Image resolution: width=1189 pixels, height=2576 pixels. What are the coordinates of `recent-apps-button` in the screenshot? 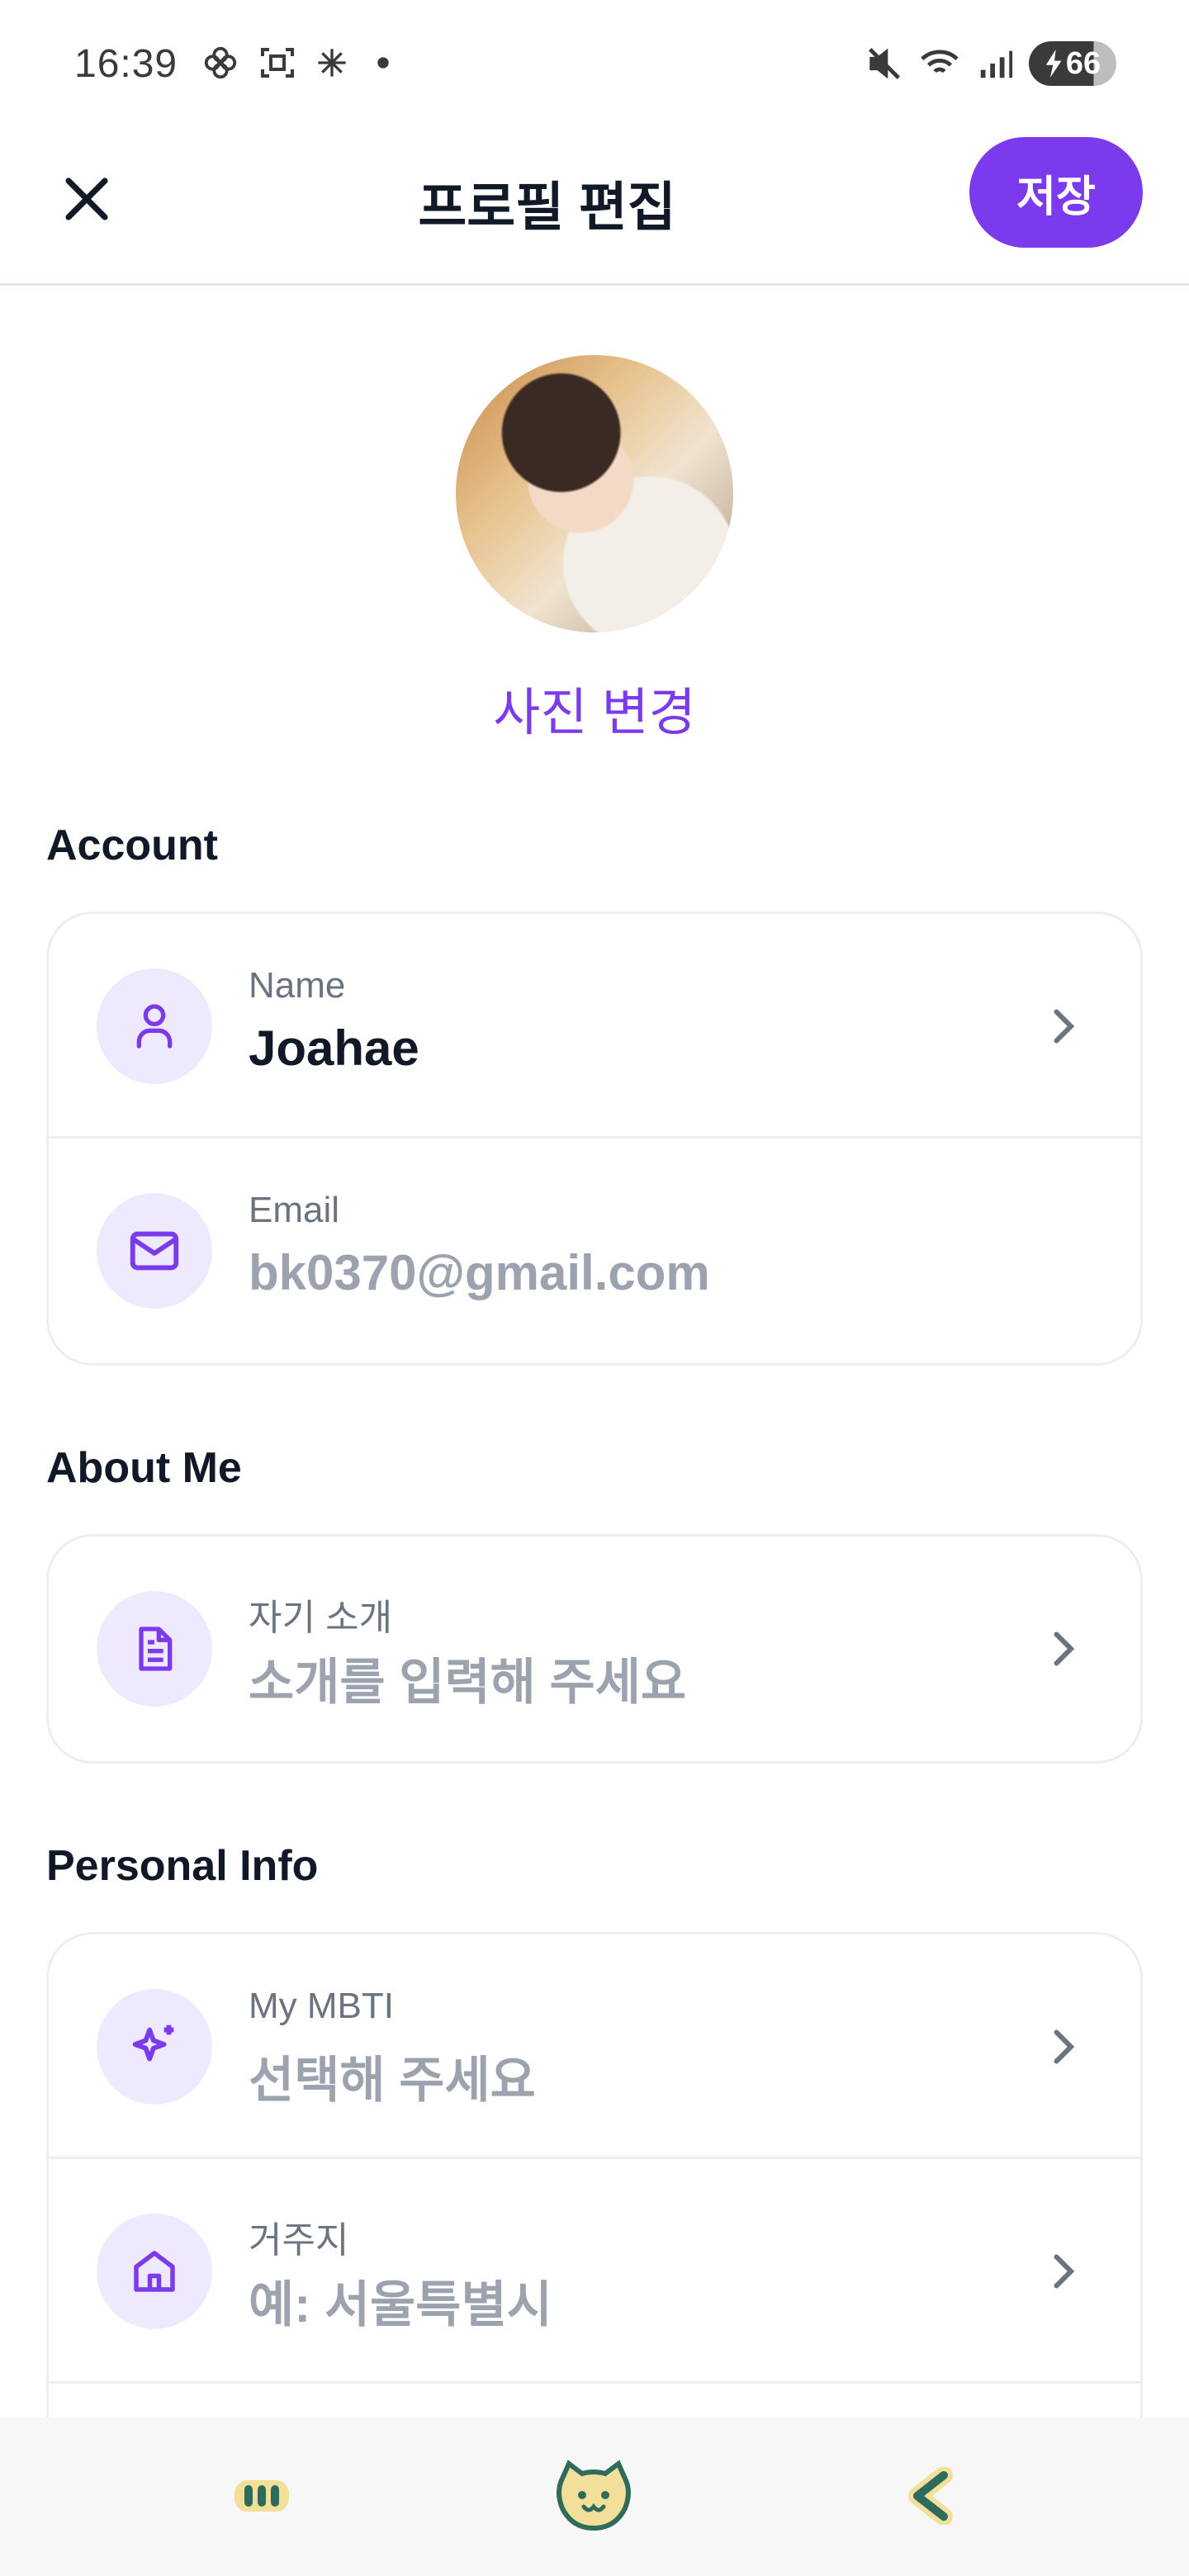 It's located at (261, 2496).